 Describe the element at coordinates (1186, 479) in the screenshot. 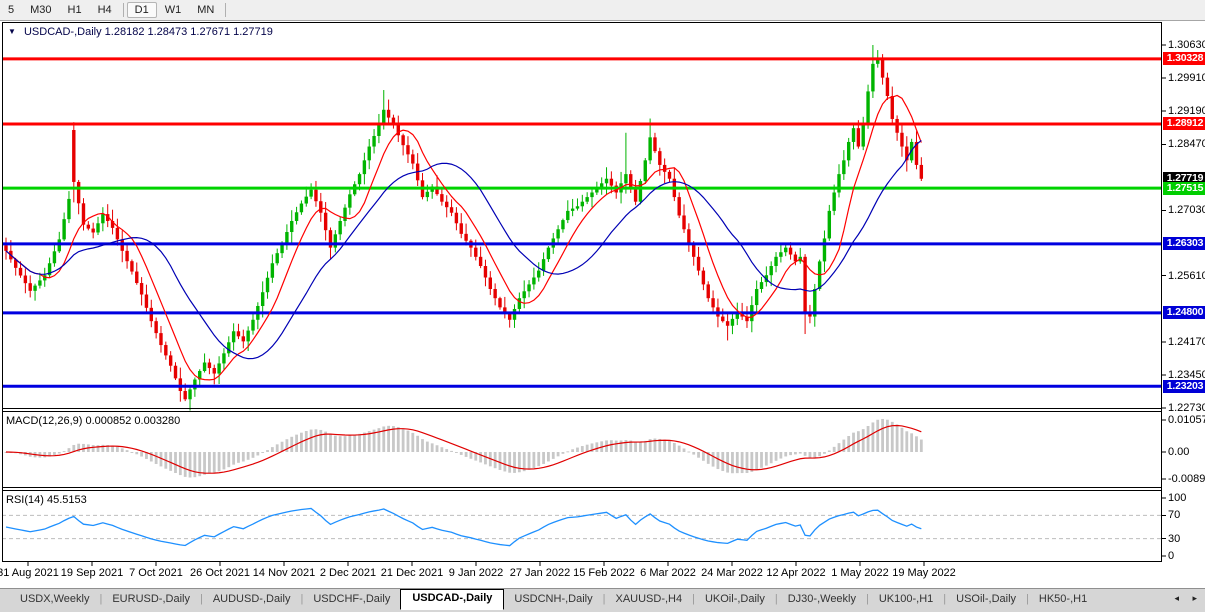

I see `macd-scale--0.00896: -0.00896` at that location.